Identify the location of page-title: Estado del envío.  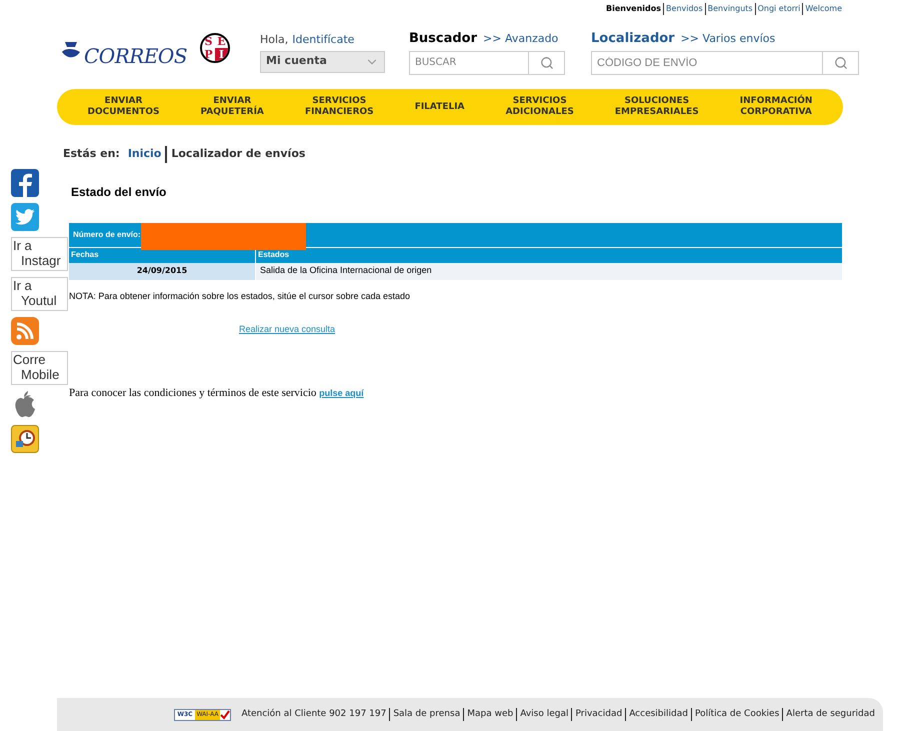
(119, 192).